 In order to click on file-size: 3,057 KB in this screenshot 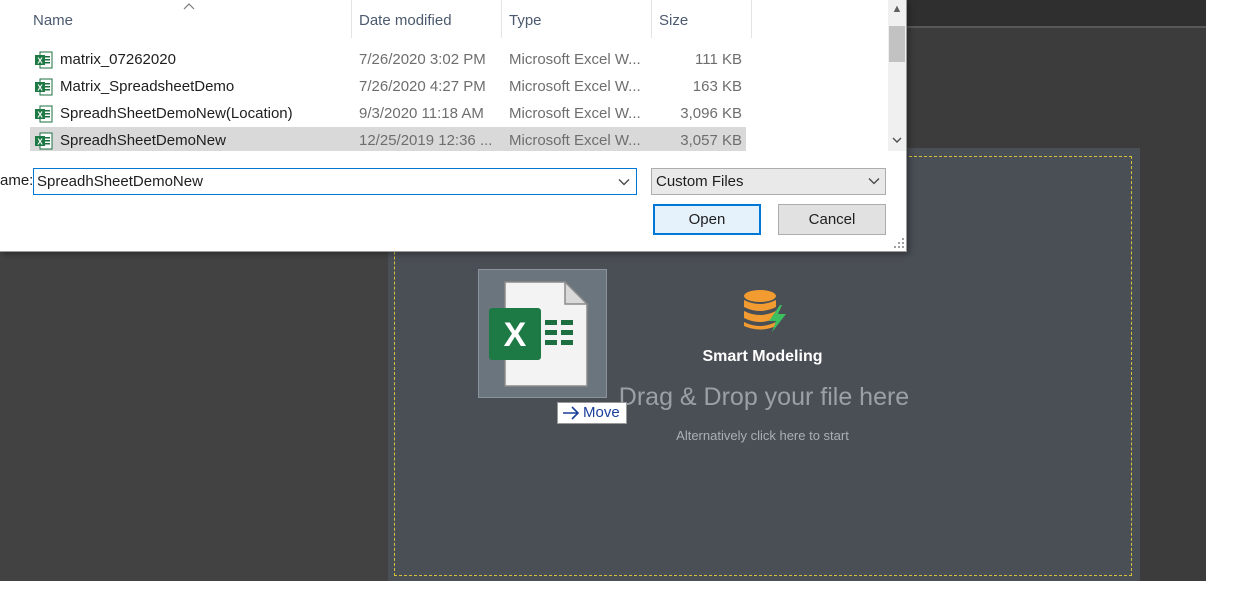, I will do `click(711, 140)`.